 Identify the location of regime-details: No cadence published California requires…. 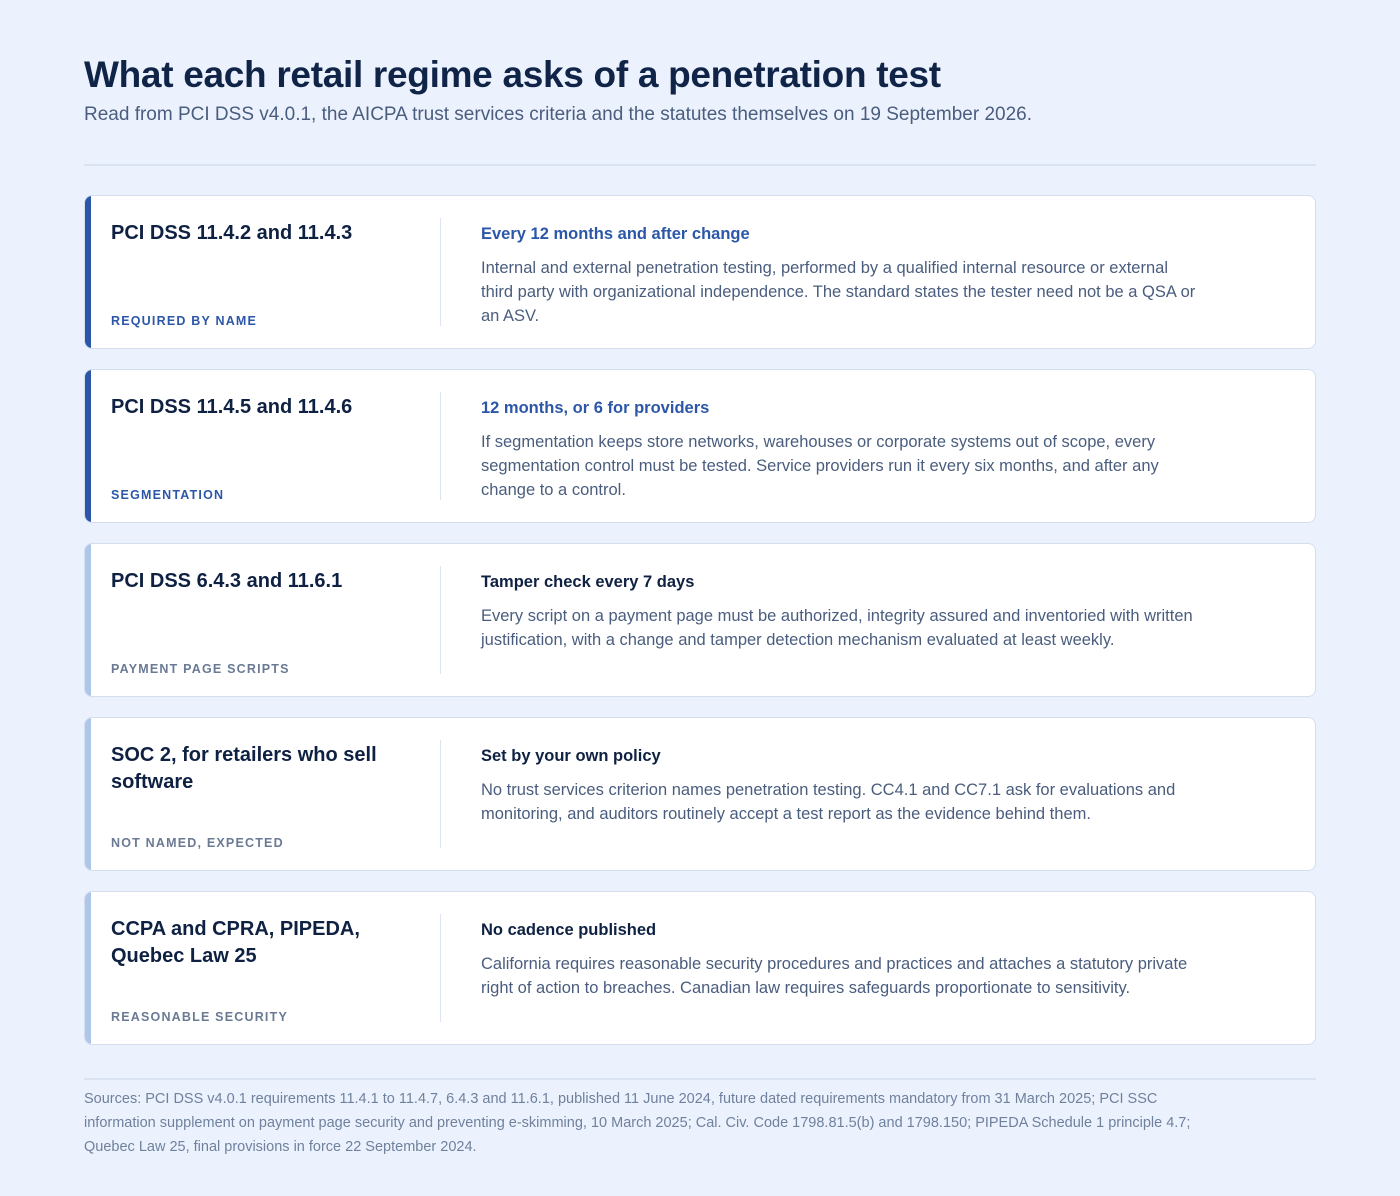
(841, 960).